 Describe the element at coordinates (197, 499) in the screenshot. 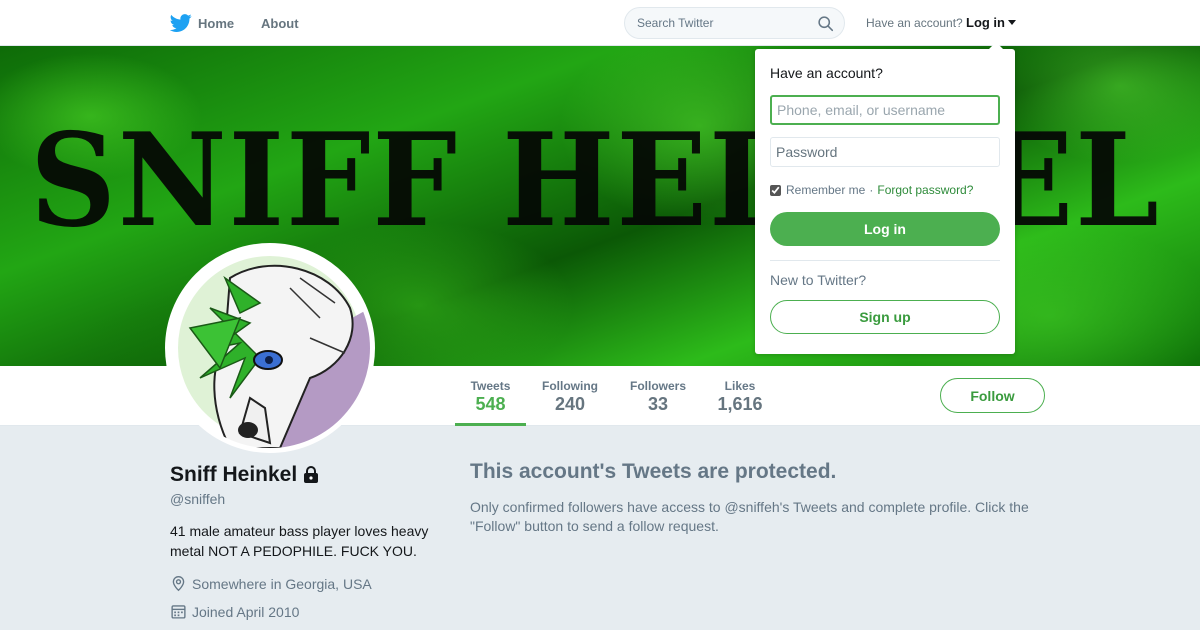

I see `profile-handle: @sniffeh` at that location.